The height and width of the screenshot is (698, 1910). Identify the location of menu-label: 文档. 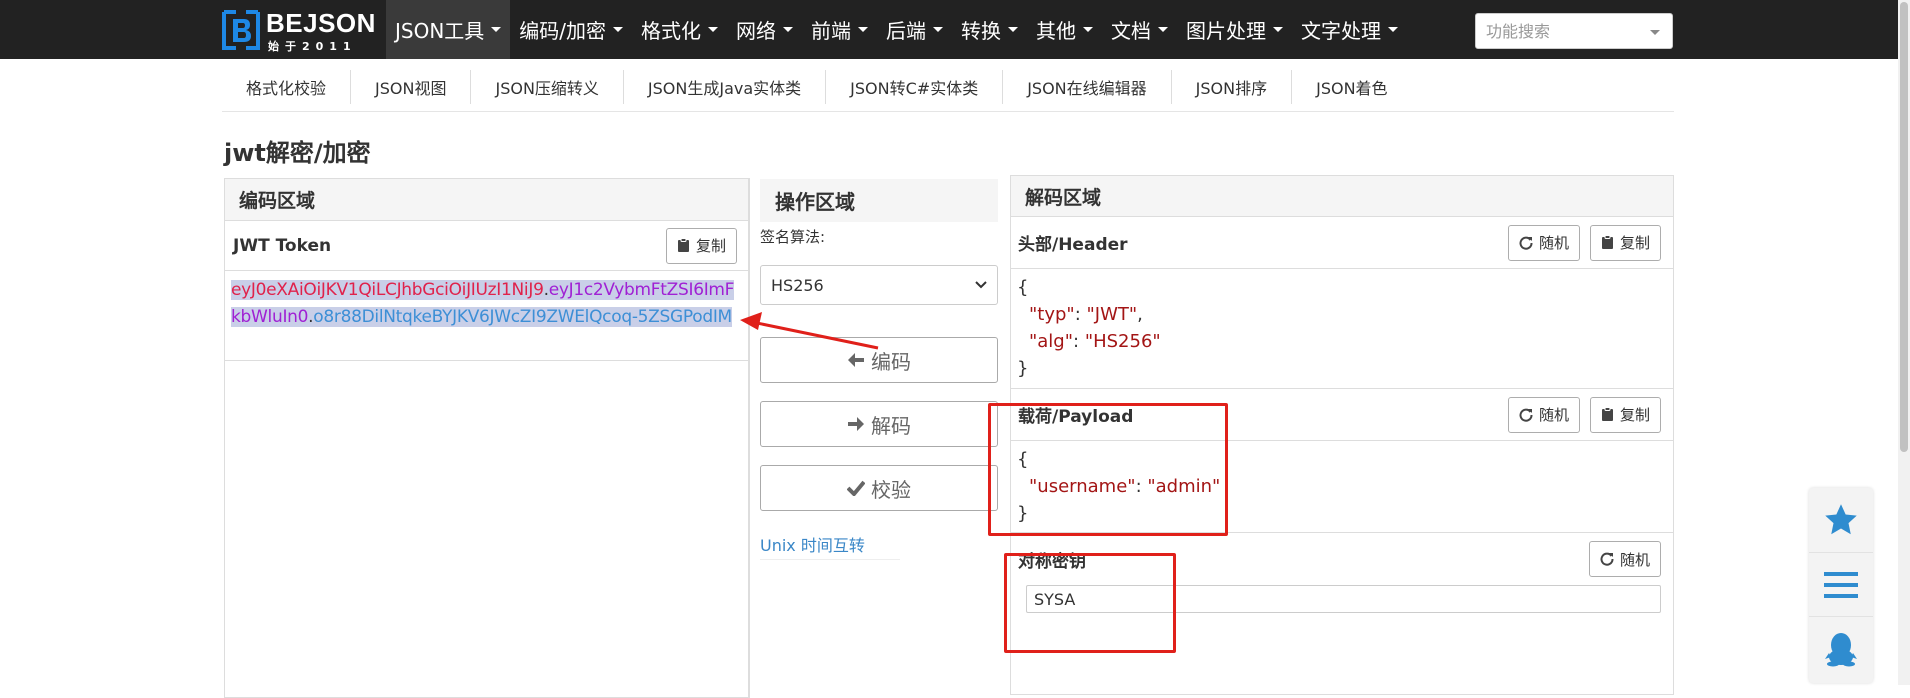
(1131, 31).